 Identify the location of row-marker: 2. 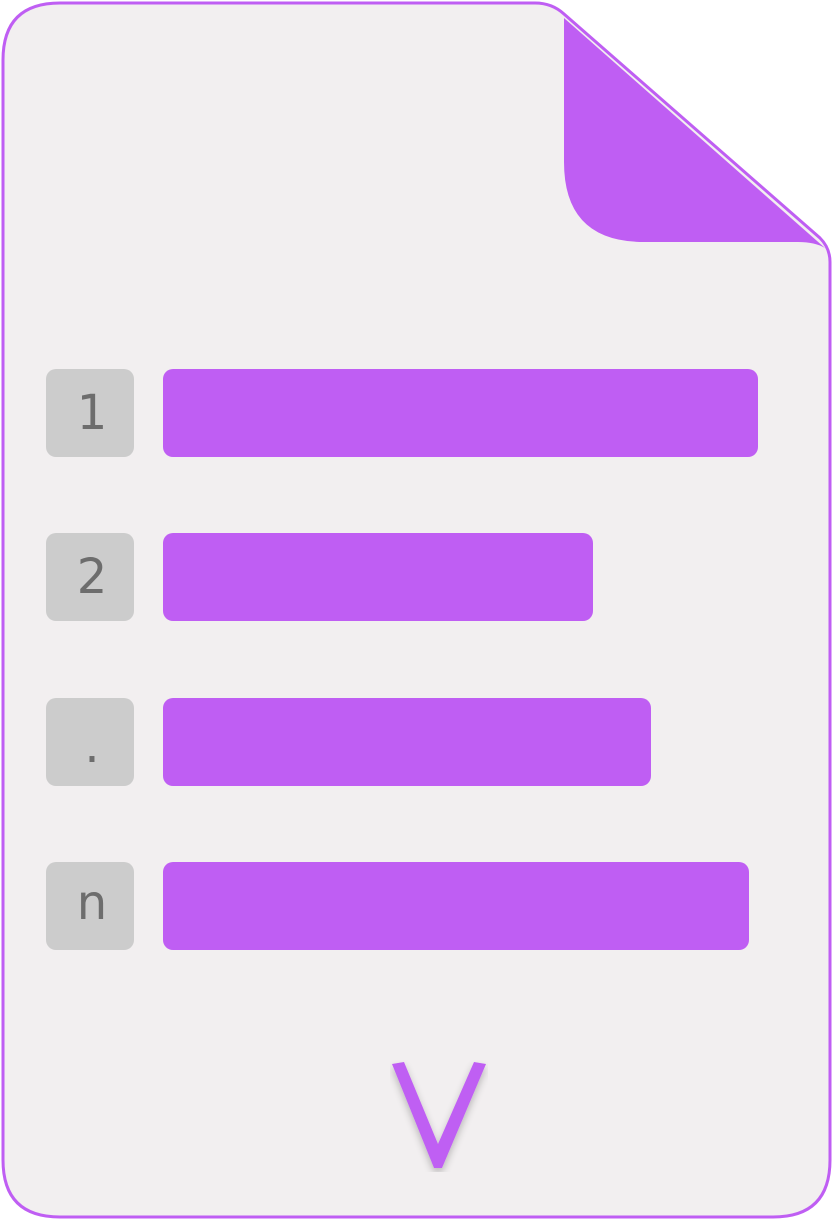
(90, 577).